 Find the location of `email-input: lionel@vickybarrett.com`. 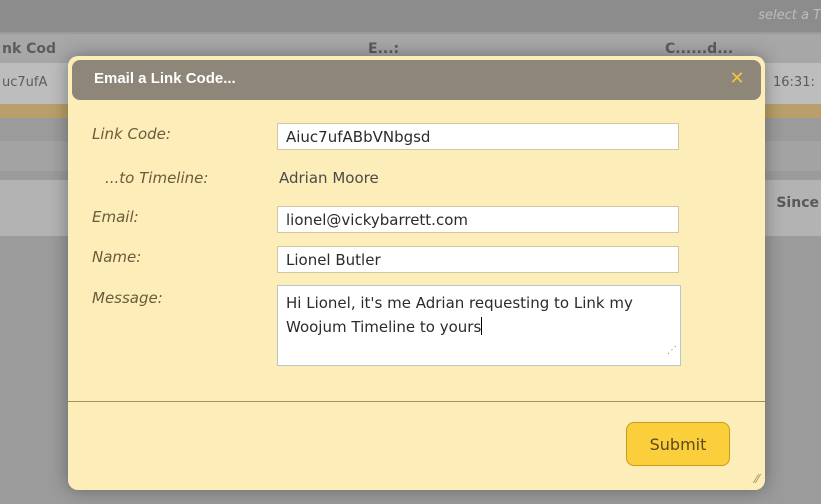

email-input: lionel@vickybarrett.com is located at coordinates (478, 219).